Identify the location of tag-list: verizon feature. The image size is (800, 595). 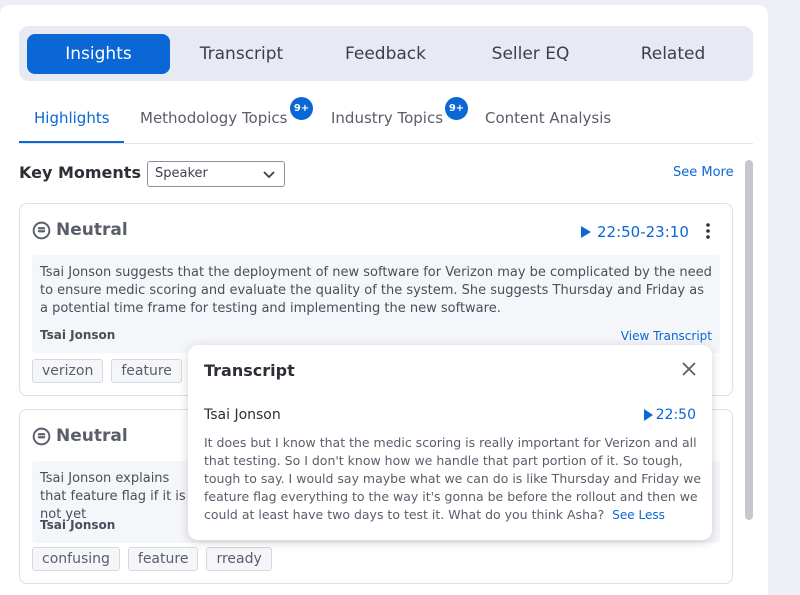
(107, 371).